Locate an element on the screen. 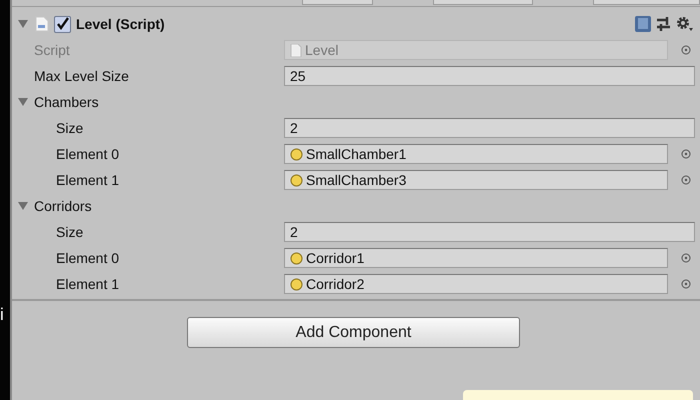  add-component-button: Add Component is located at coordinates (353, 332).